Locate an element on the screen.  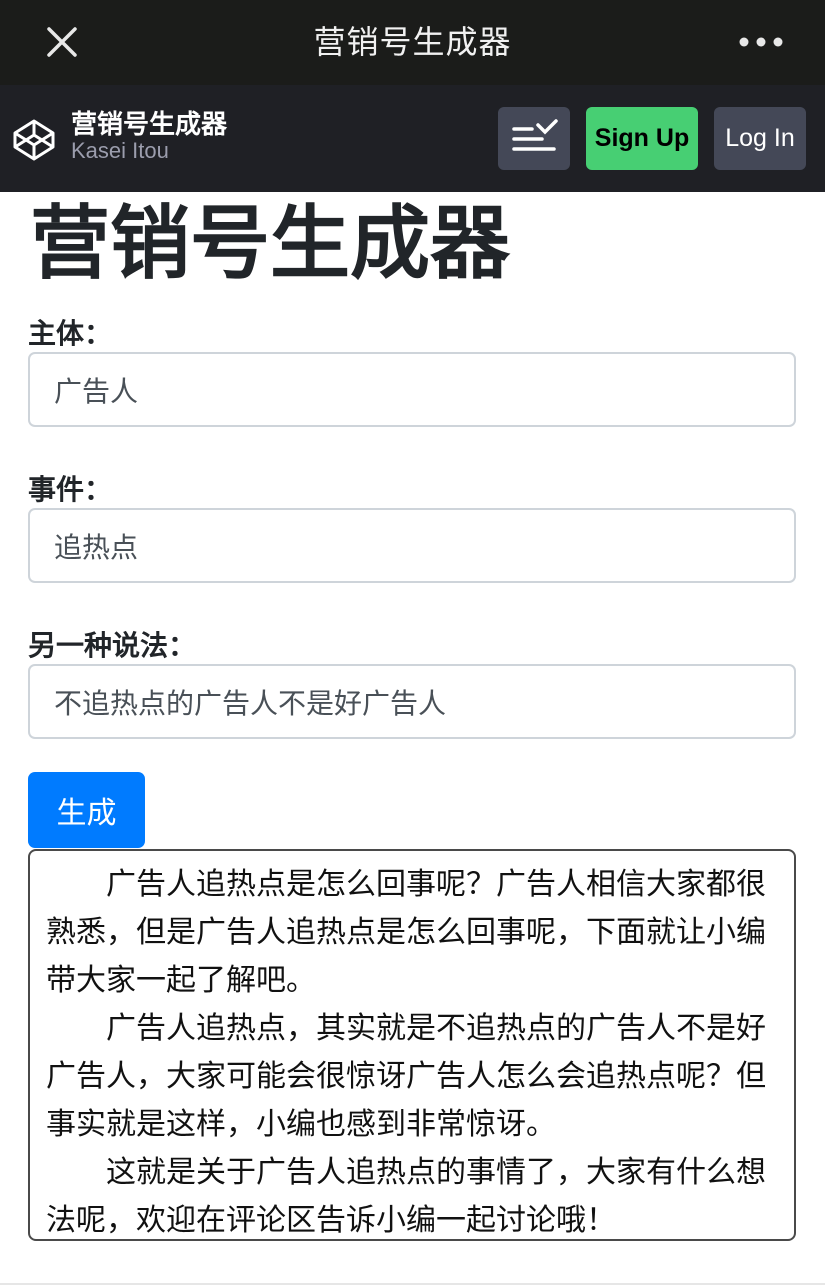
layout-toggle-icon is located at coordinates (535, 135).